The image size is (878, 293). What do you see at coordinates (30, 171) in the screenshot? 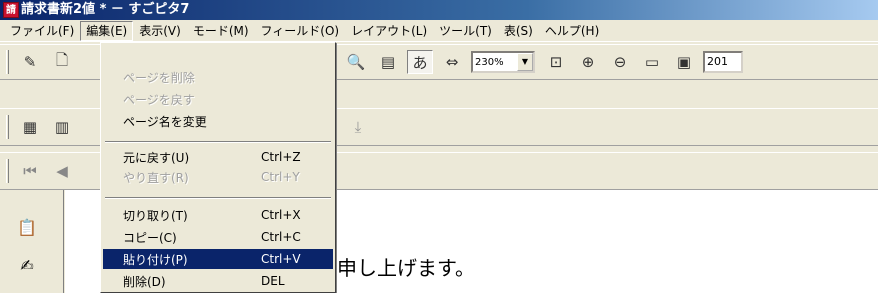
I see `first-page-icon: ⏮` at bounding box center [30, 171].